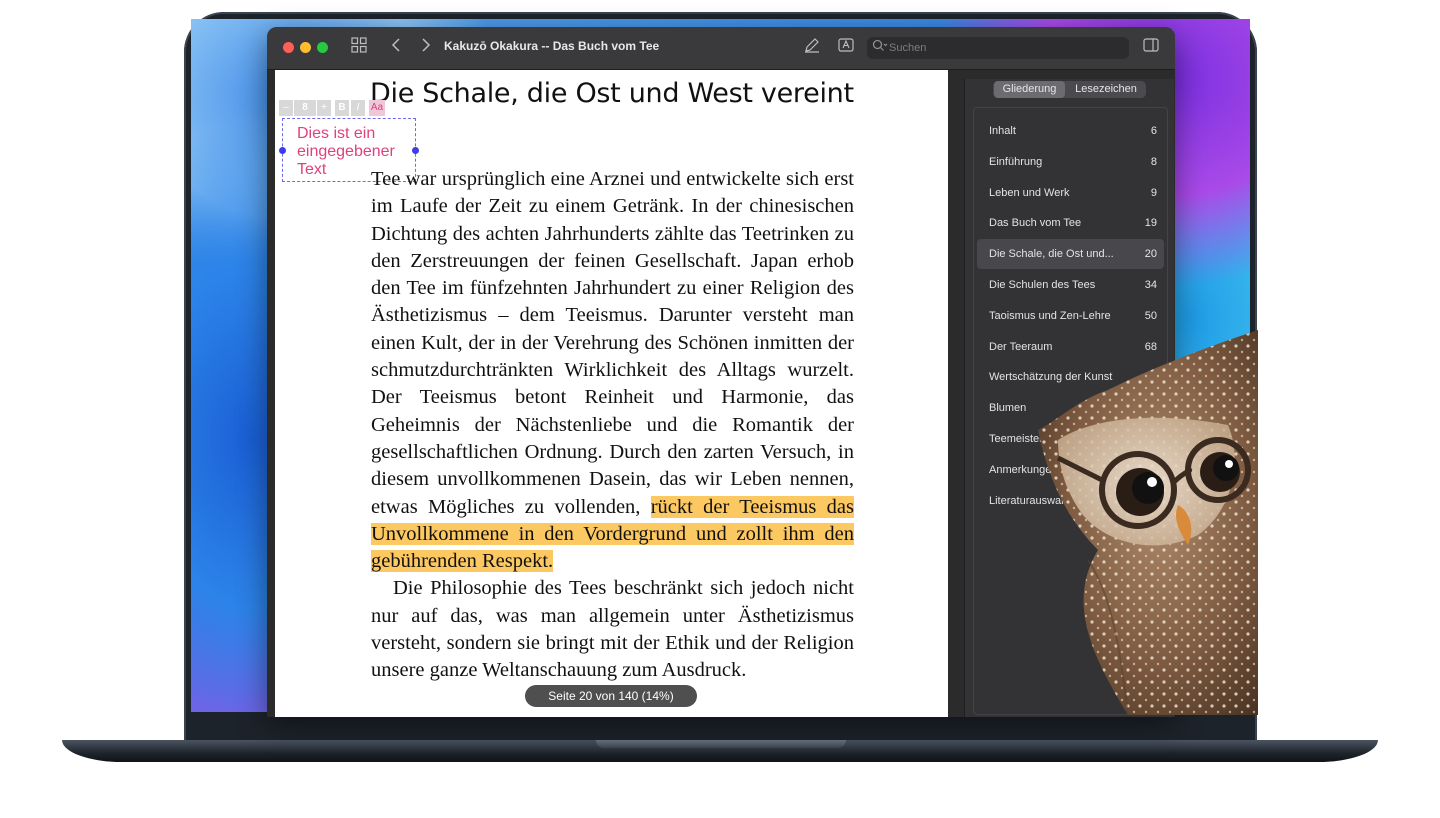  Describe the element at coordinates (1148, 522) in the screenshot. I see `owl-illustration` at that location.